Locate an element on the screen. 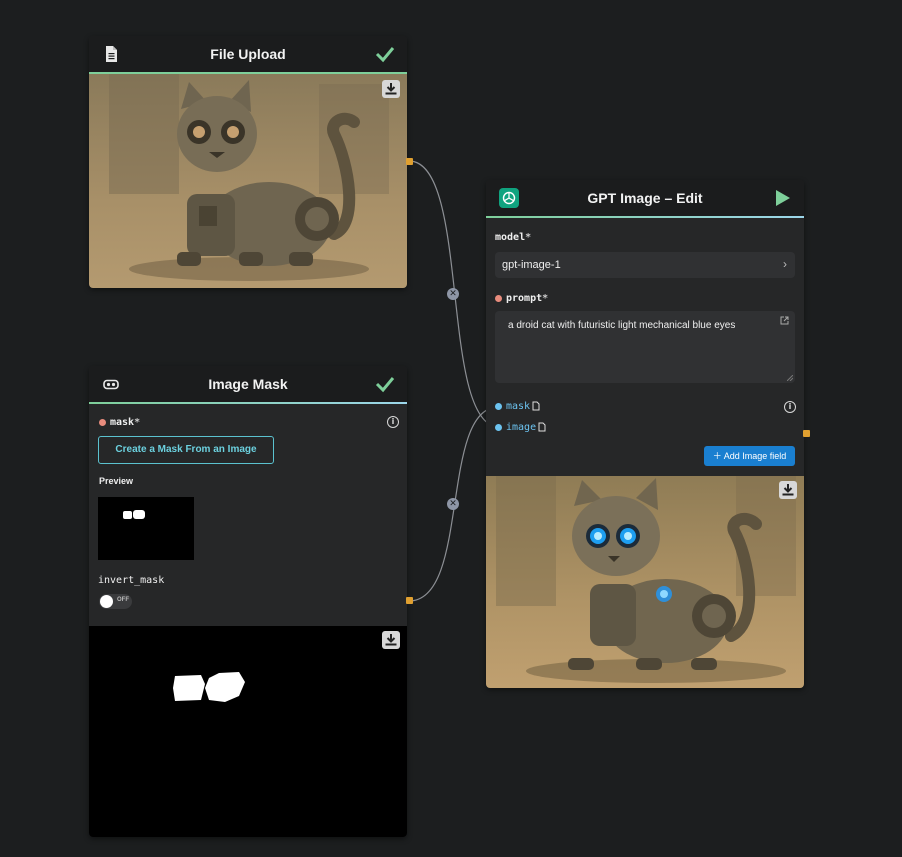 The width and height of the screenshot is (902, 857). file-upload-node: File Upload is located at coordinates (251, 162).